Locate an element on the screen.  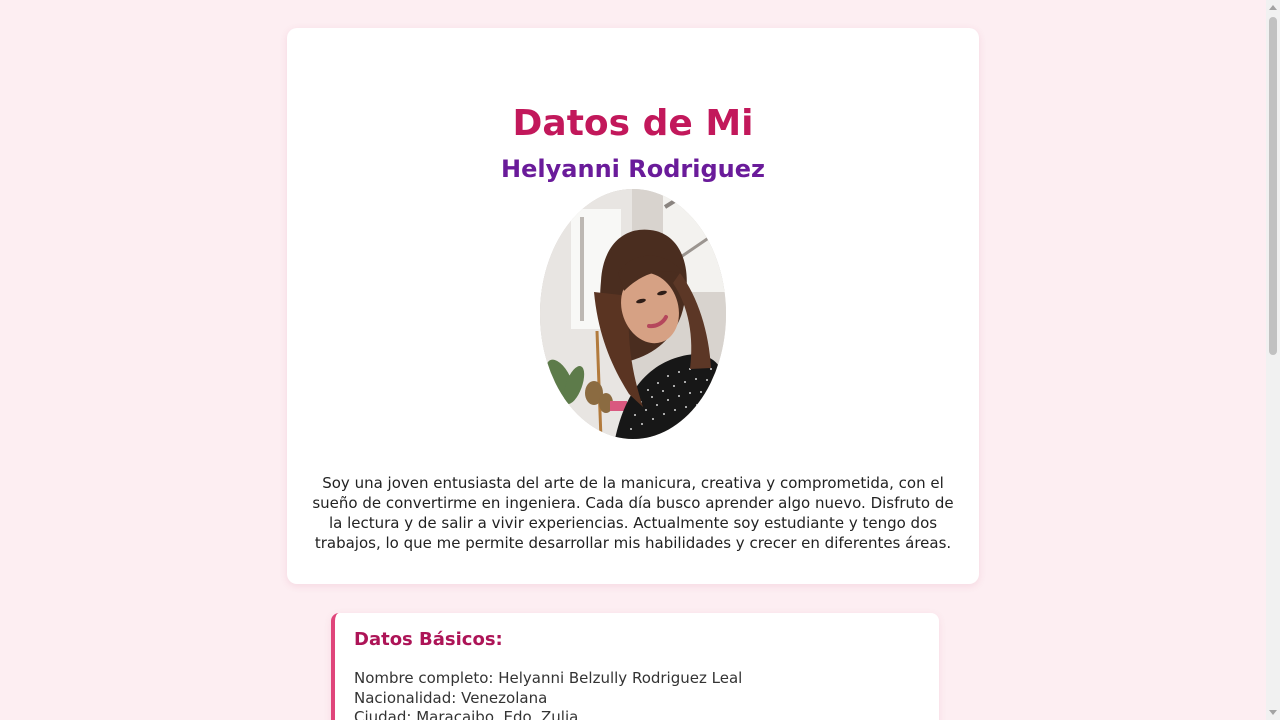
basic-info-city: Ciudad: Maracaibo, Edo. Zulia is located at coordinates (466, 714).